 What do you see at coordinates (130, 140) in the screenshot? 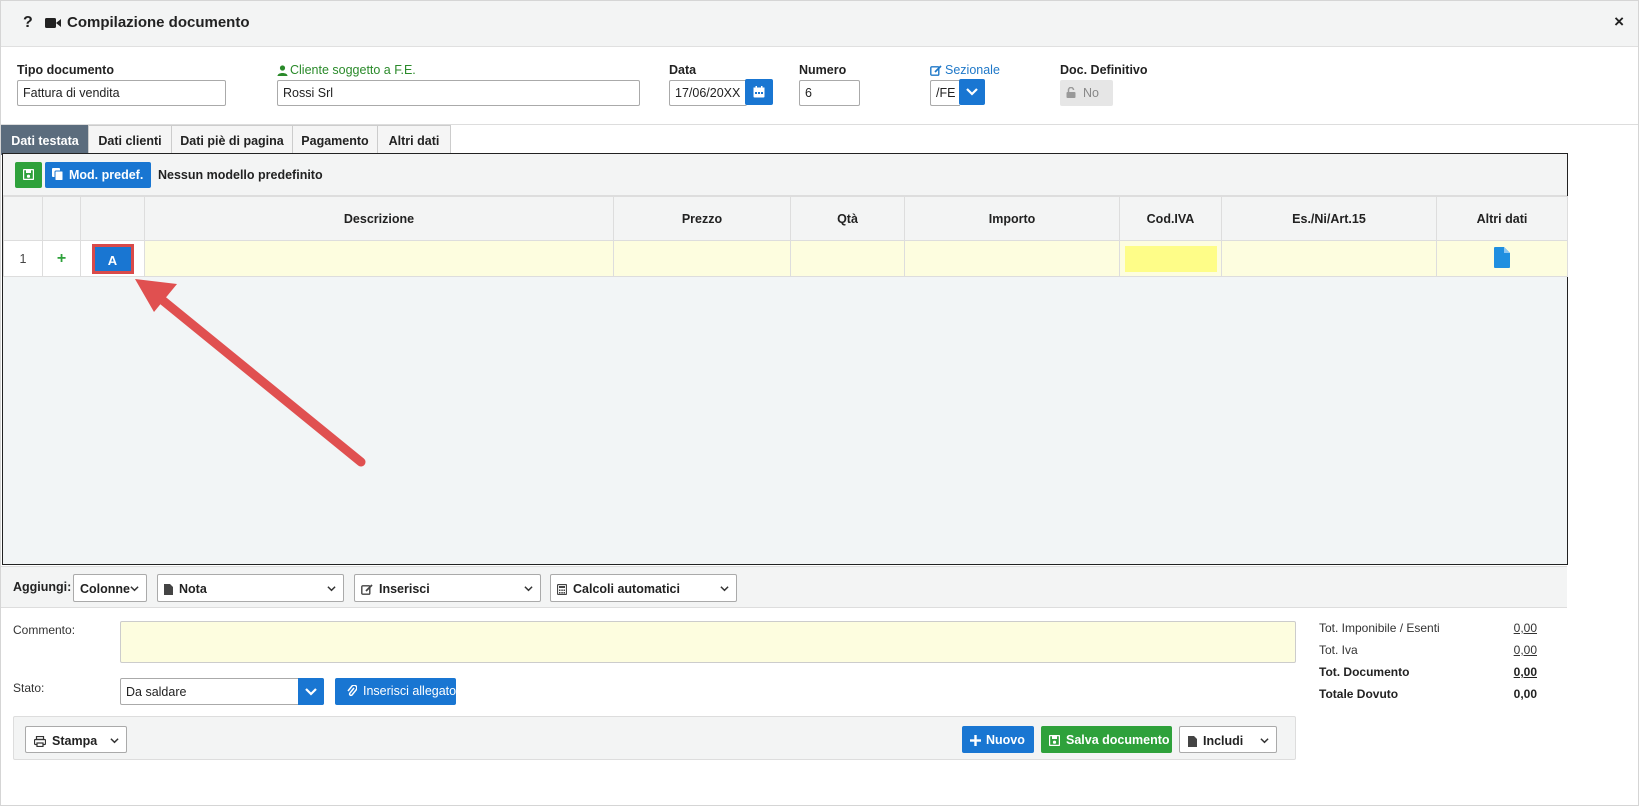
I see `tab-dati-clienti: Dati clienti` at bounding box center [130, 140].